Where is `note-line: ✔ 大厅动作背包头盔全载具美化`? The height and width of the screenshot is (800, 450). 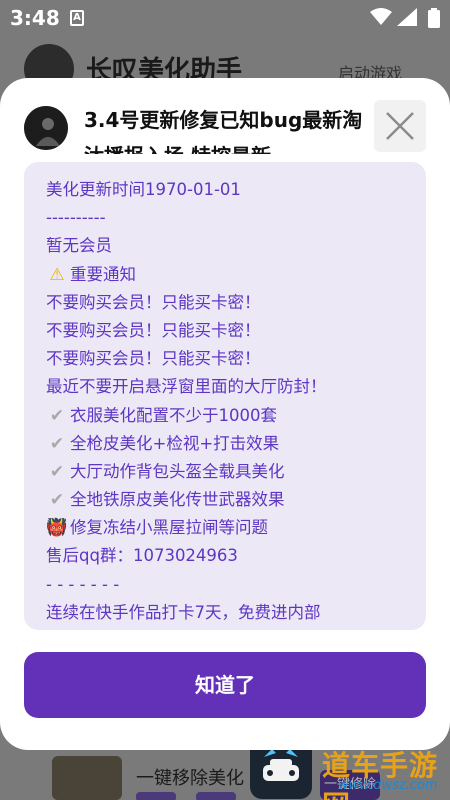 note-line: ✔ 大厅动作背包头盔全载具美化 is located at coordinates (225, 472).